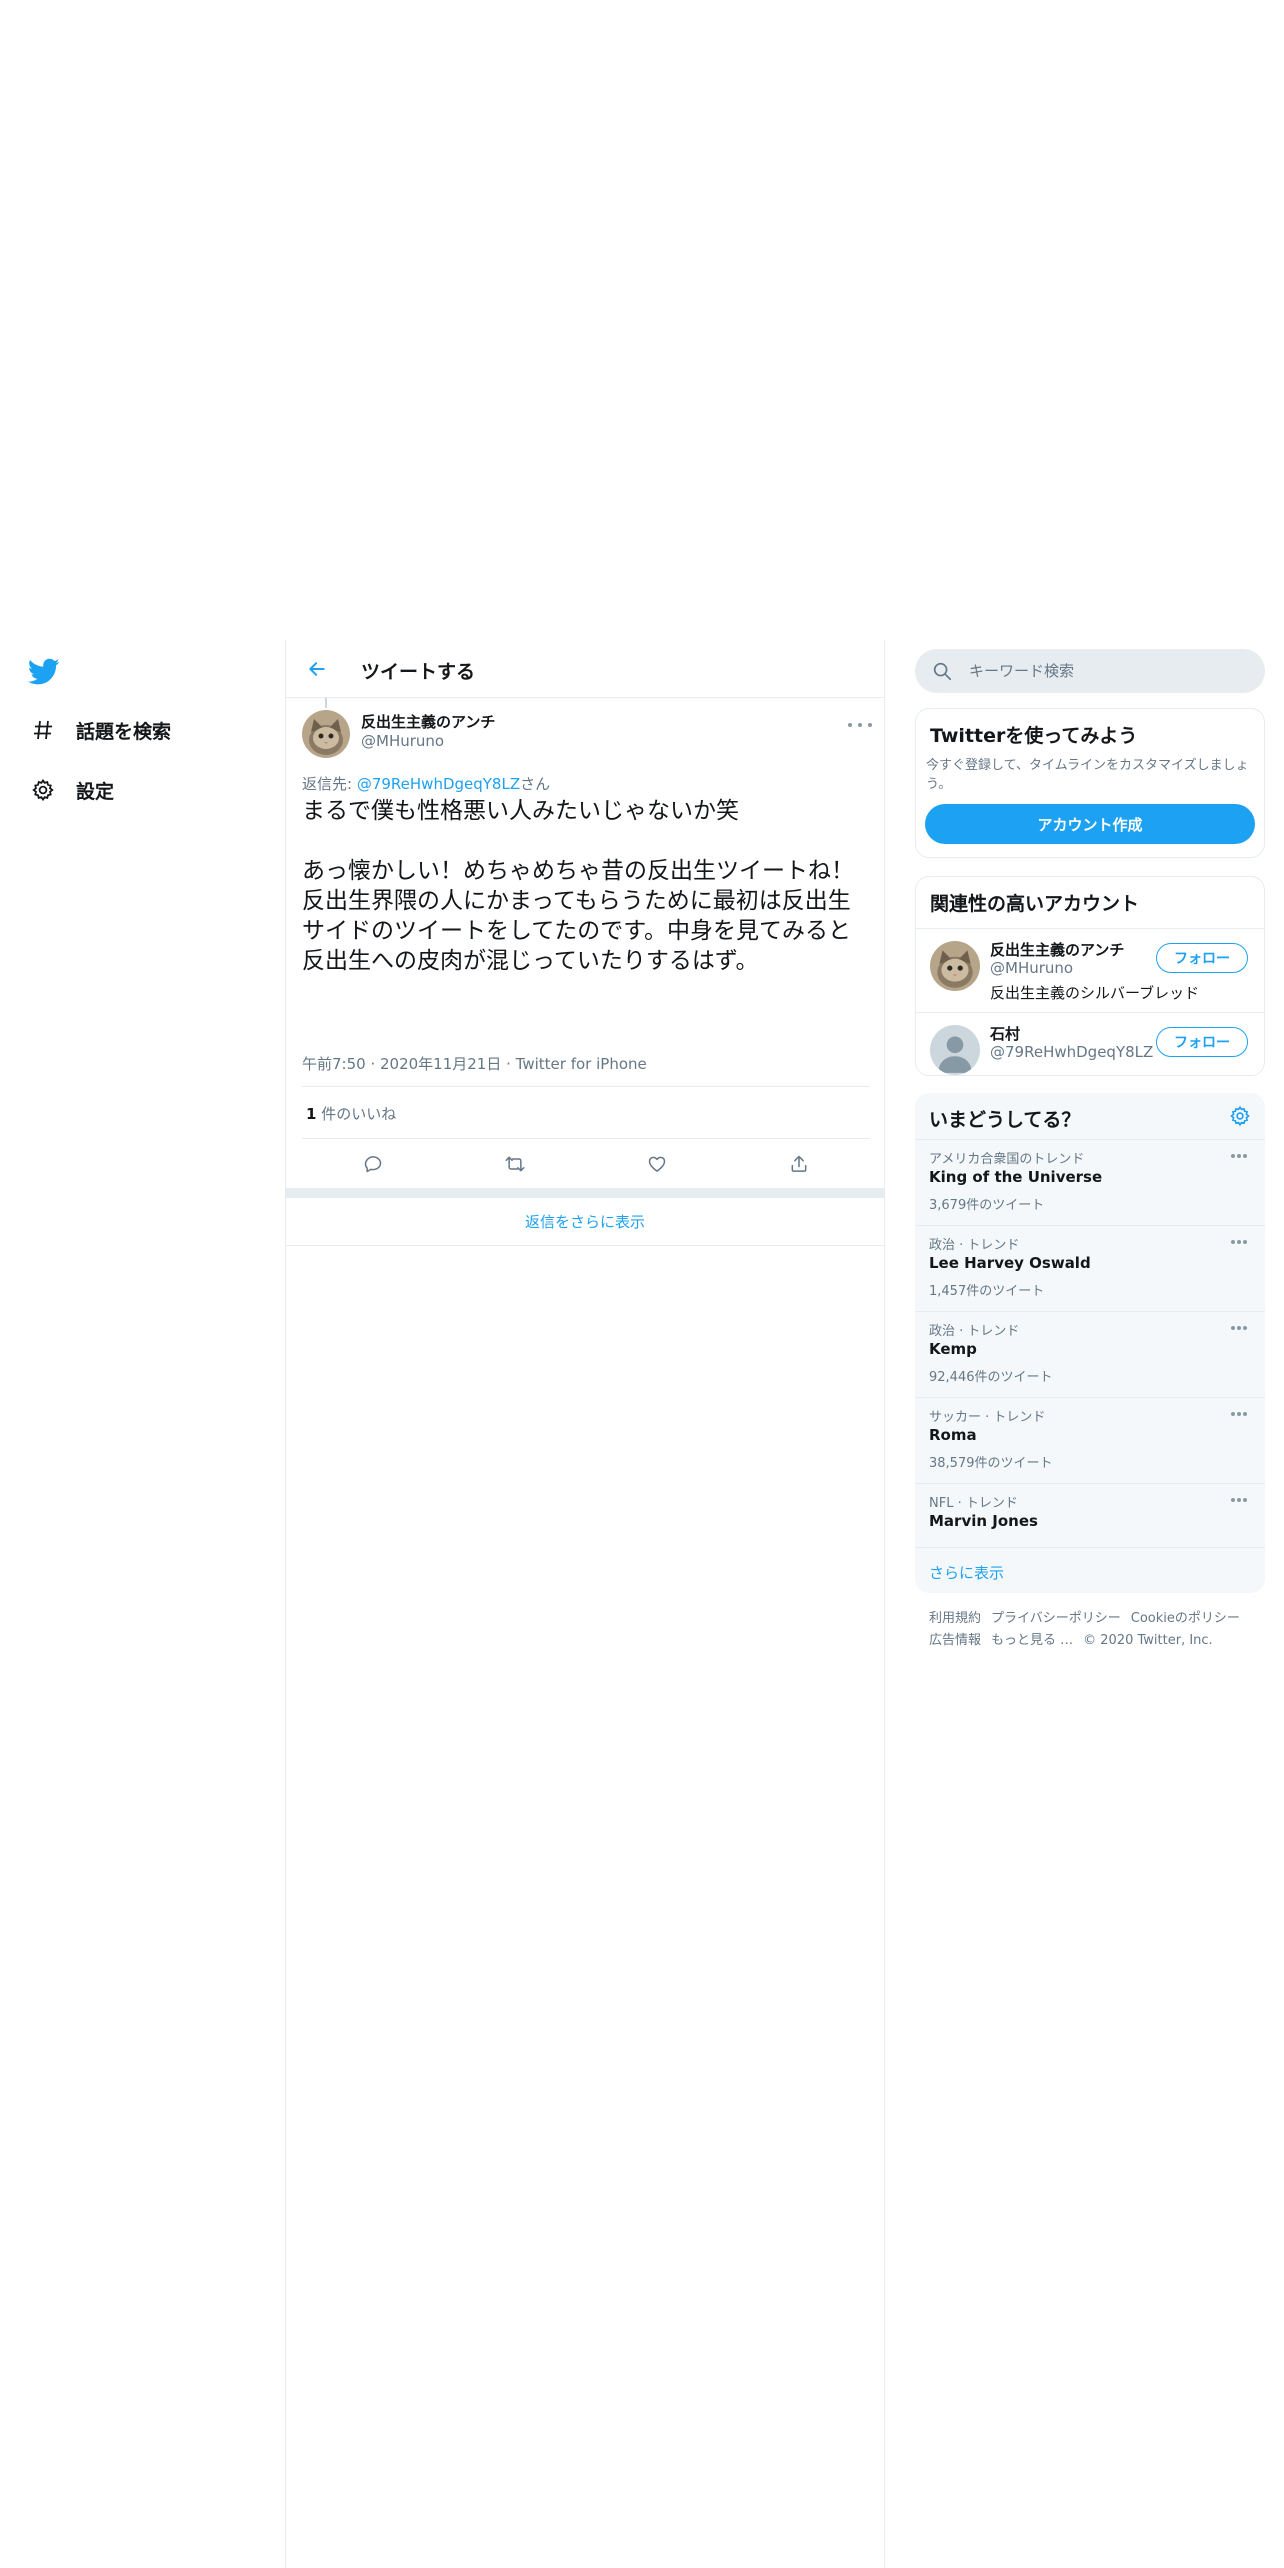 This screenshot has height=2568, width=1284. Describe the element at coordinates (955, 1618) in the screenshot. I see `footer-link-terms: 利用規約` at that location.